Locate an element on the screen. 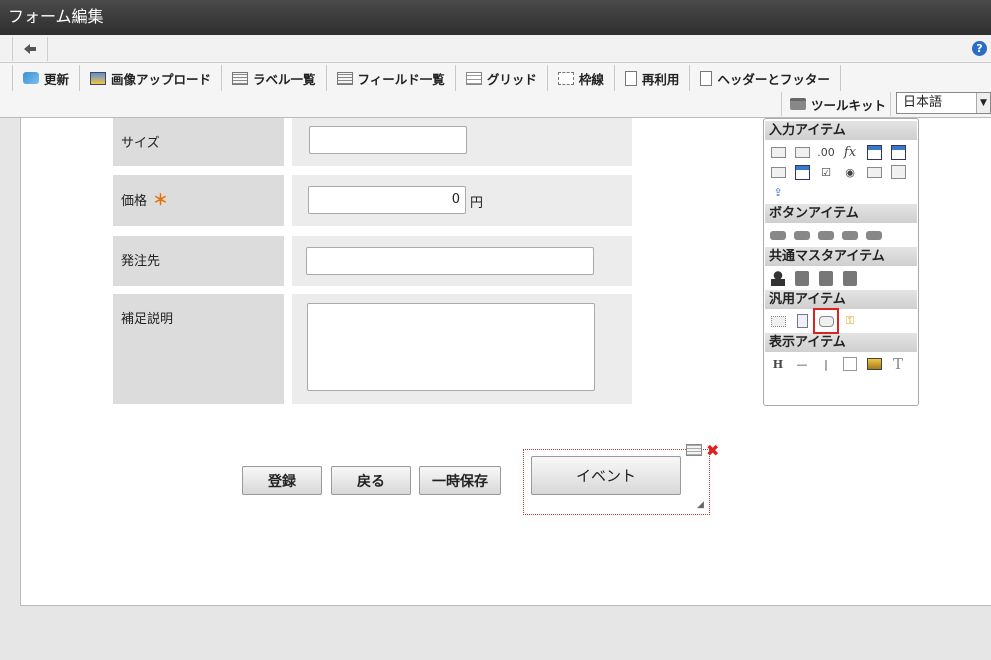 This screenshot has width=991, height=660. palette-section-input: 入力アイテム is located at coordinates (841, 130).